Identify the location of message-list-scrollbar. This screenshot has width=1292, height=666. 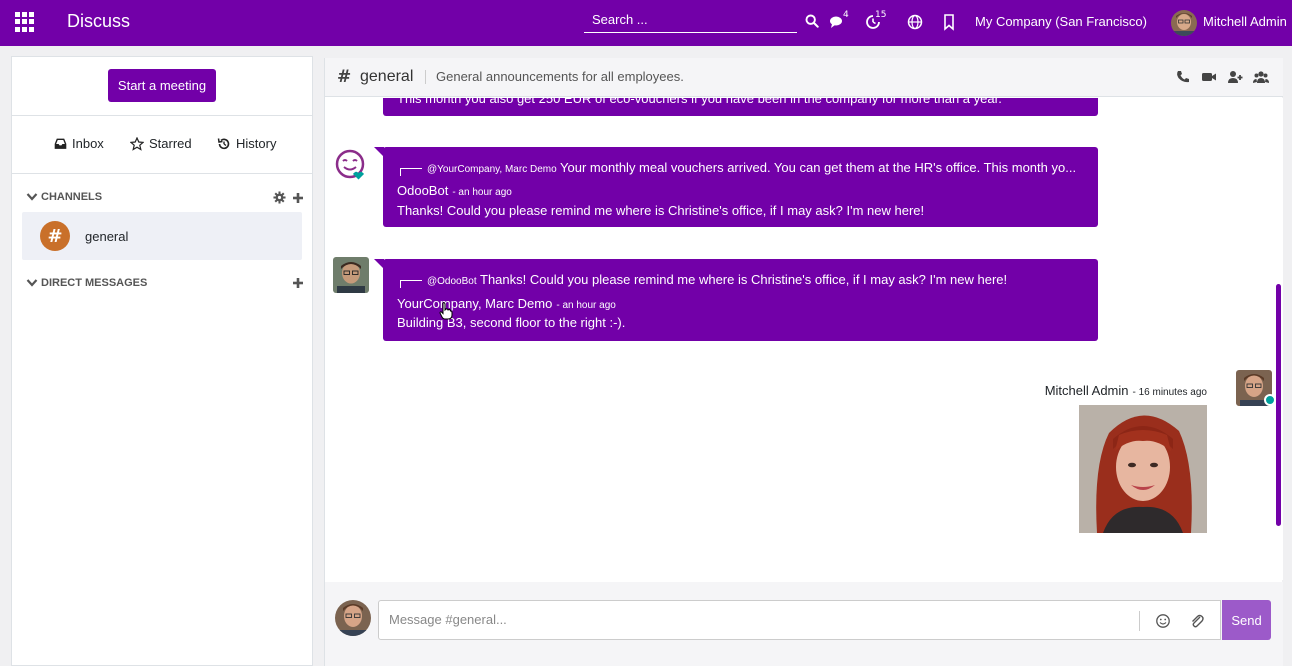
(1278, 339).